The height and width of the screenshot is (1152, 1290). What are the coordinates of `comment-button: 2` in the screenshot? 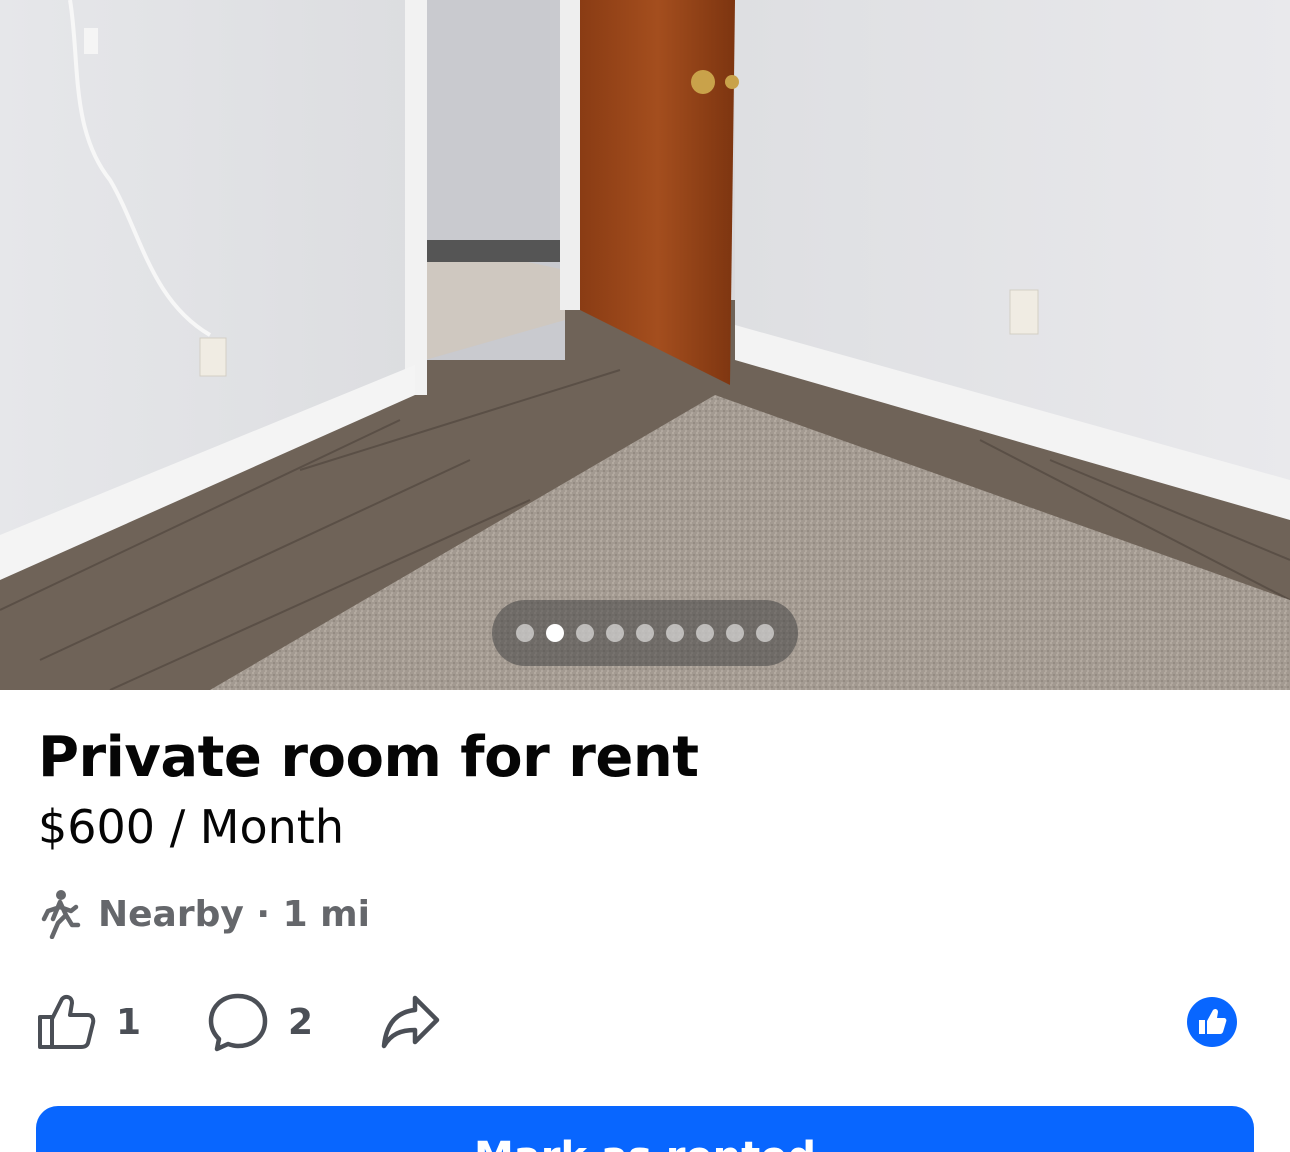 It's located at (260, 1022).